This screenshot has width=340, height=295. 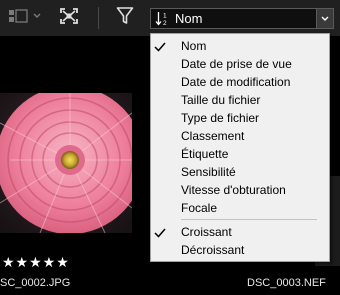 I want to click on menu-item-label: Classement, so click(x=213, y=136).